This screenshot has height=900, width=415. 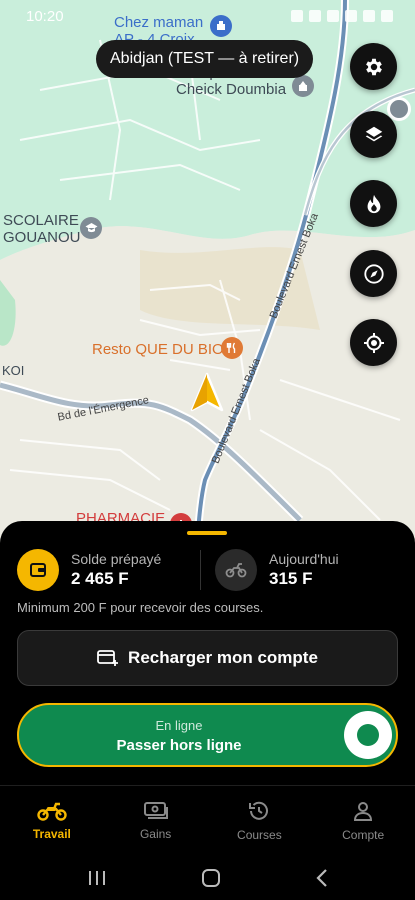 What do you see at coordinates (100, 578) in the screenshot?
I see `balance-value: 2 465 F` at bounding box center [100, 578].